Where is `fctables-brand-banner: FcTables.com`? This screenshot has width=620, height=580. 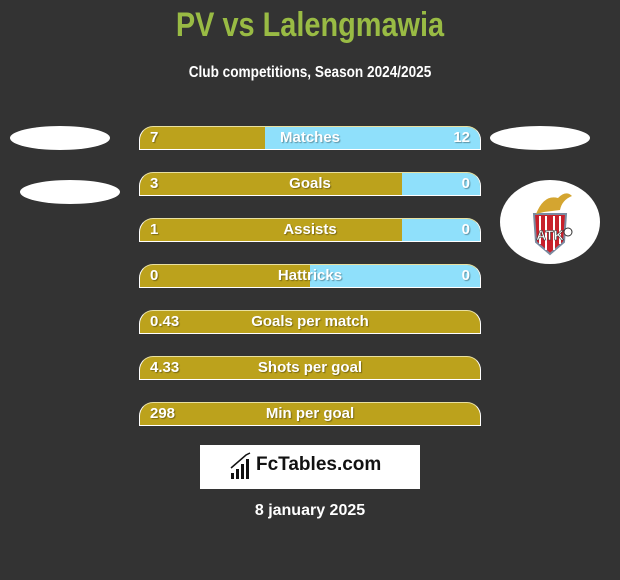
fctables-brand-banner: FcTables.com is located at coordinates (310, 467).